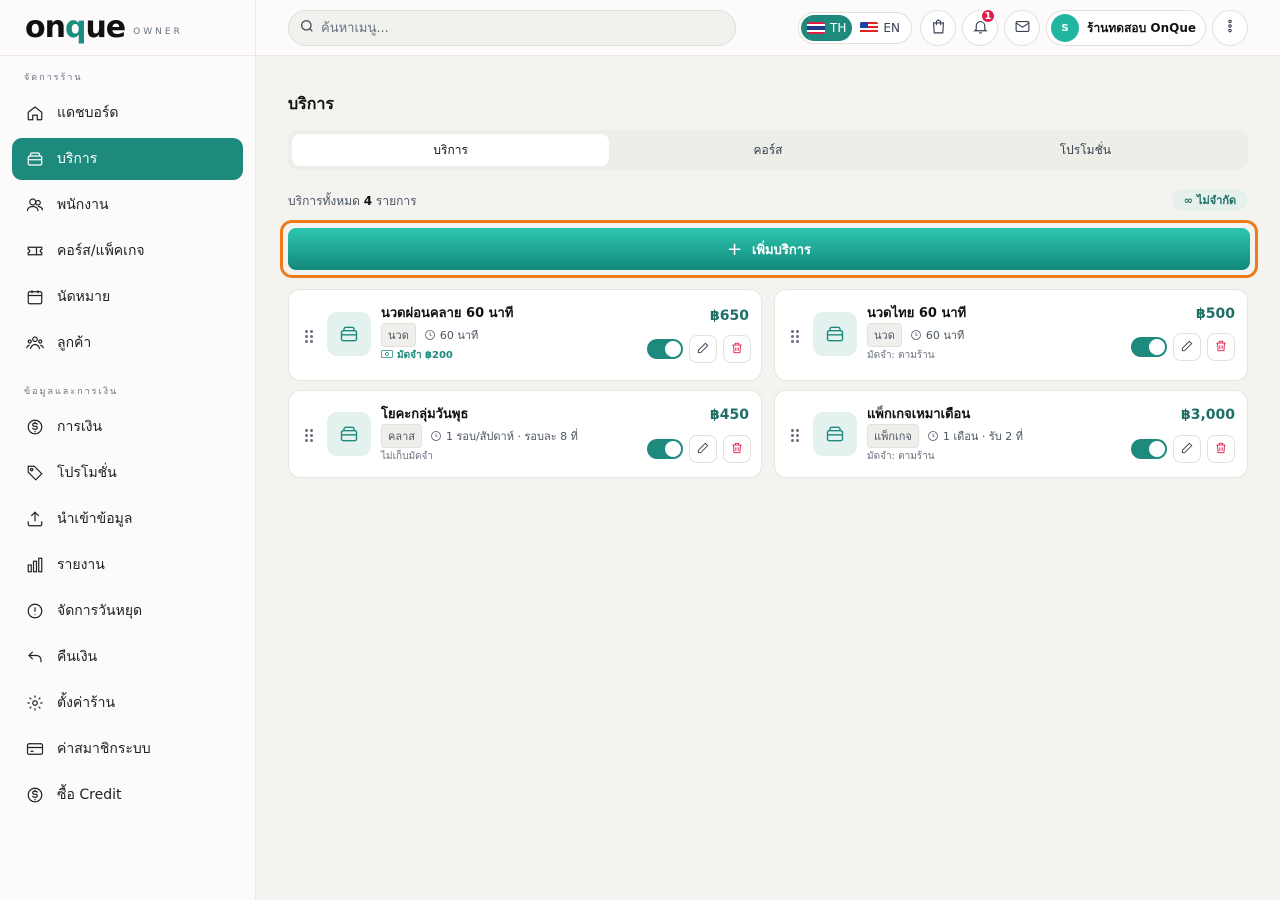  I want to click on sidebar-item-refunds: คืนเงิน, so click(127, 657).